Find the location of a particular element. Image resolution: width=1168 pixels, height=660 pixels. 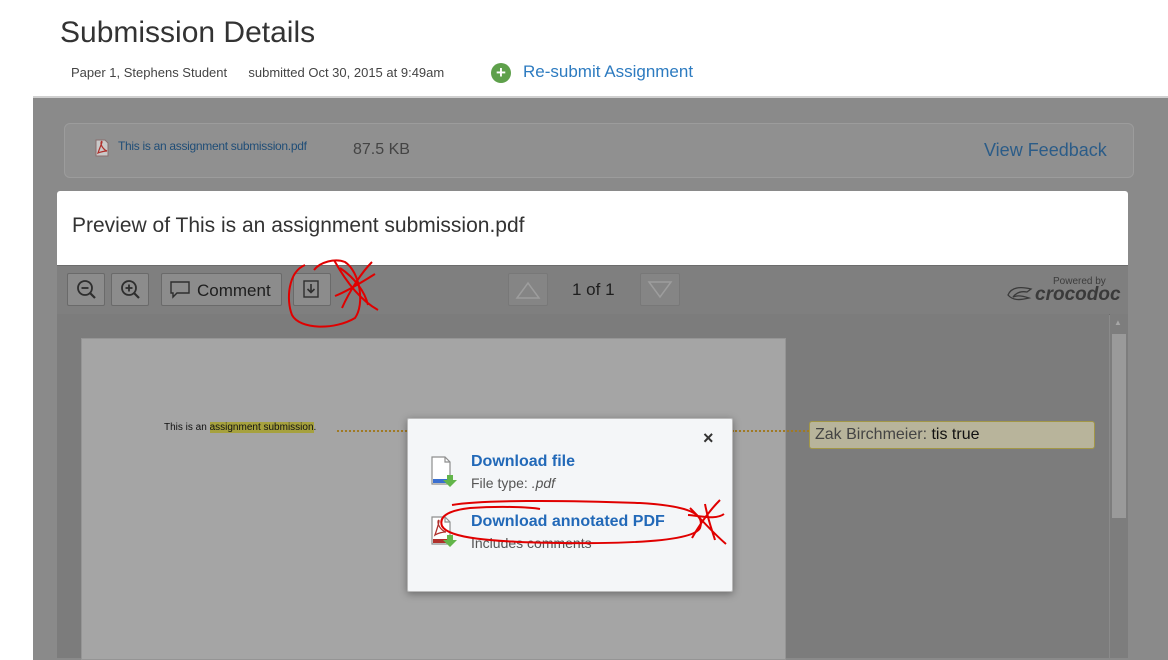

zoom-in-icon is located at coordinates (130, 289).